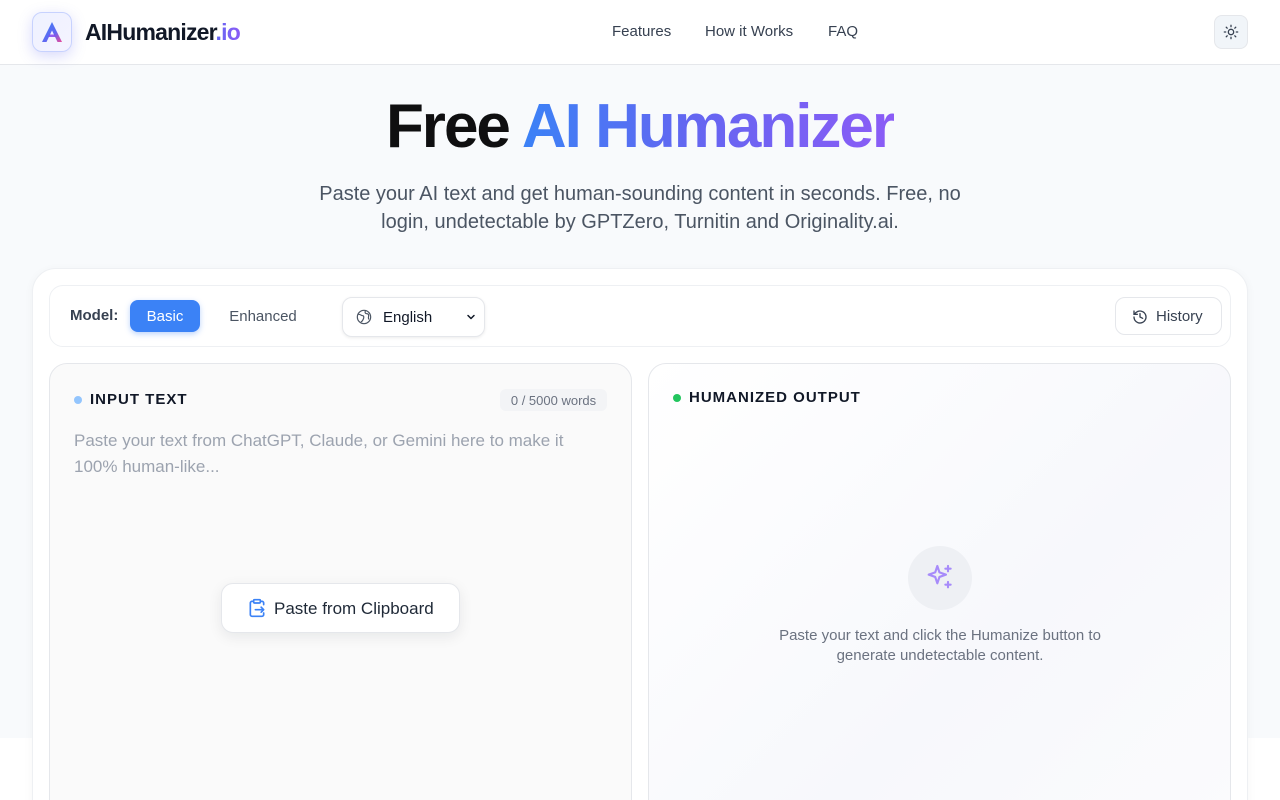 Image resolution: width=1280 pixels, height=800 pixels. Describe the element at coordinates (364, 317) in the screenshot. I see `globe-icon` at that location.